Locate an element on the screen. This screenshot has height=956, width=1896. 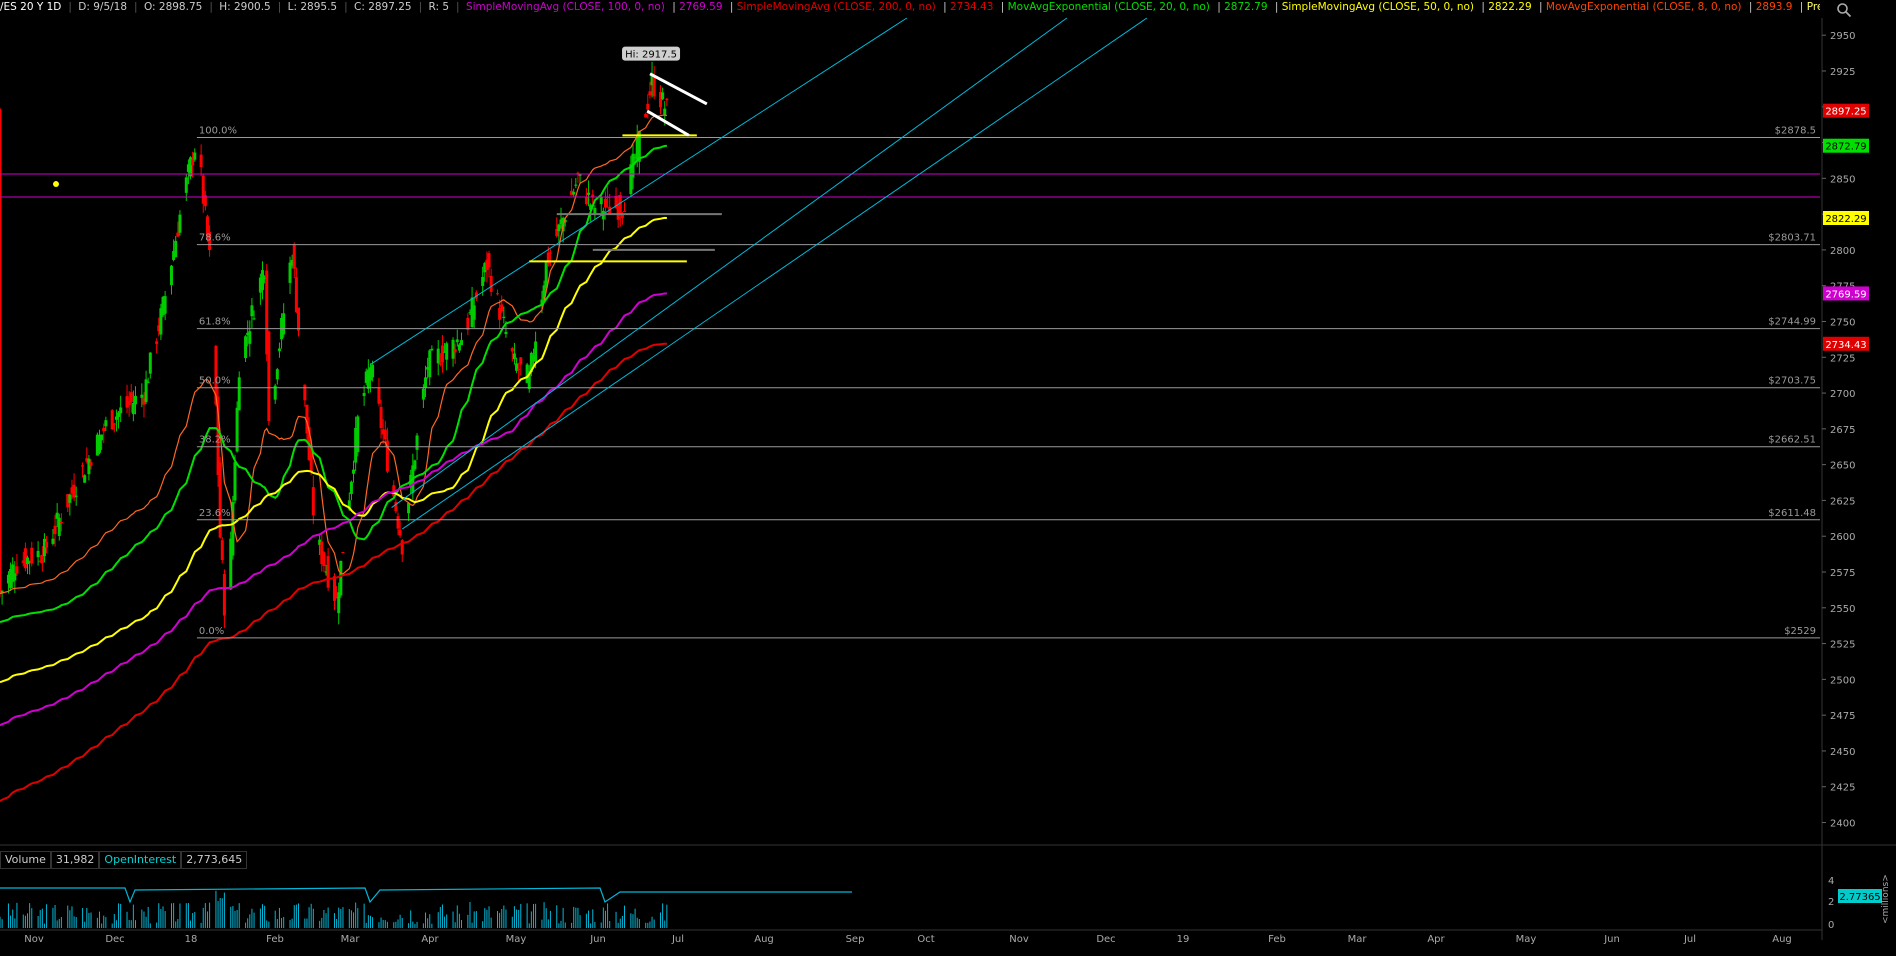
fib-price-label: $2611.48 is located at coordinates (1792, 513).